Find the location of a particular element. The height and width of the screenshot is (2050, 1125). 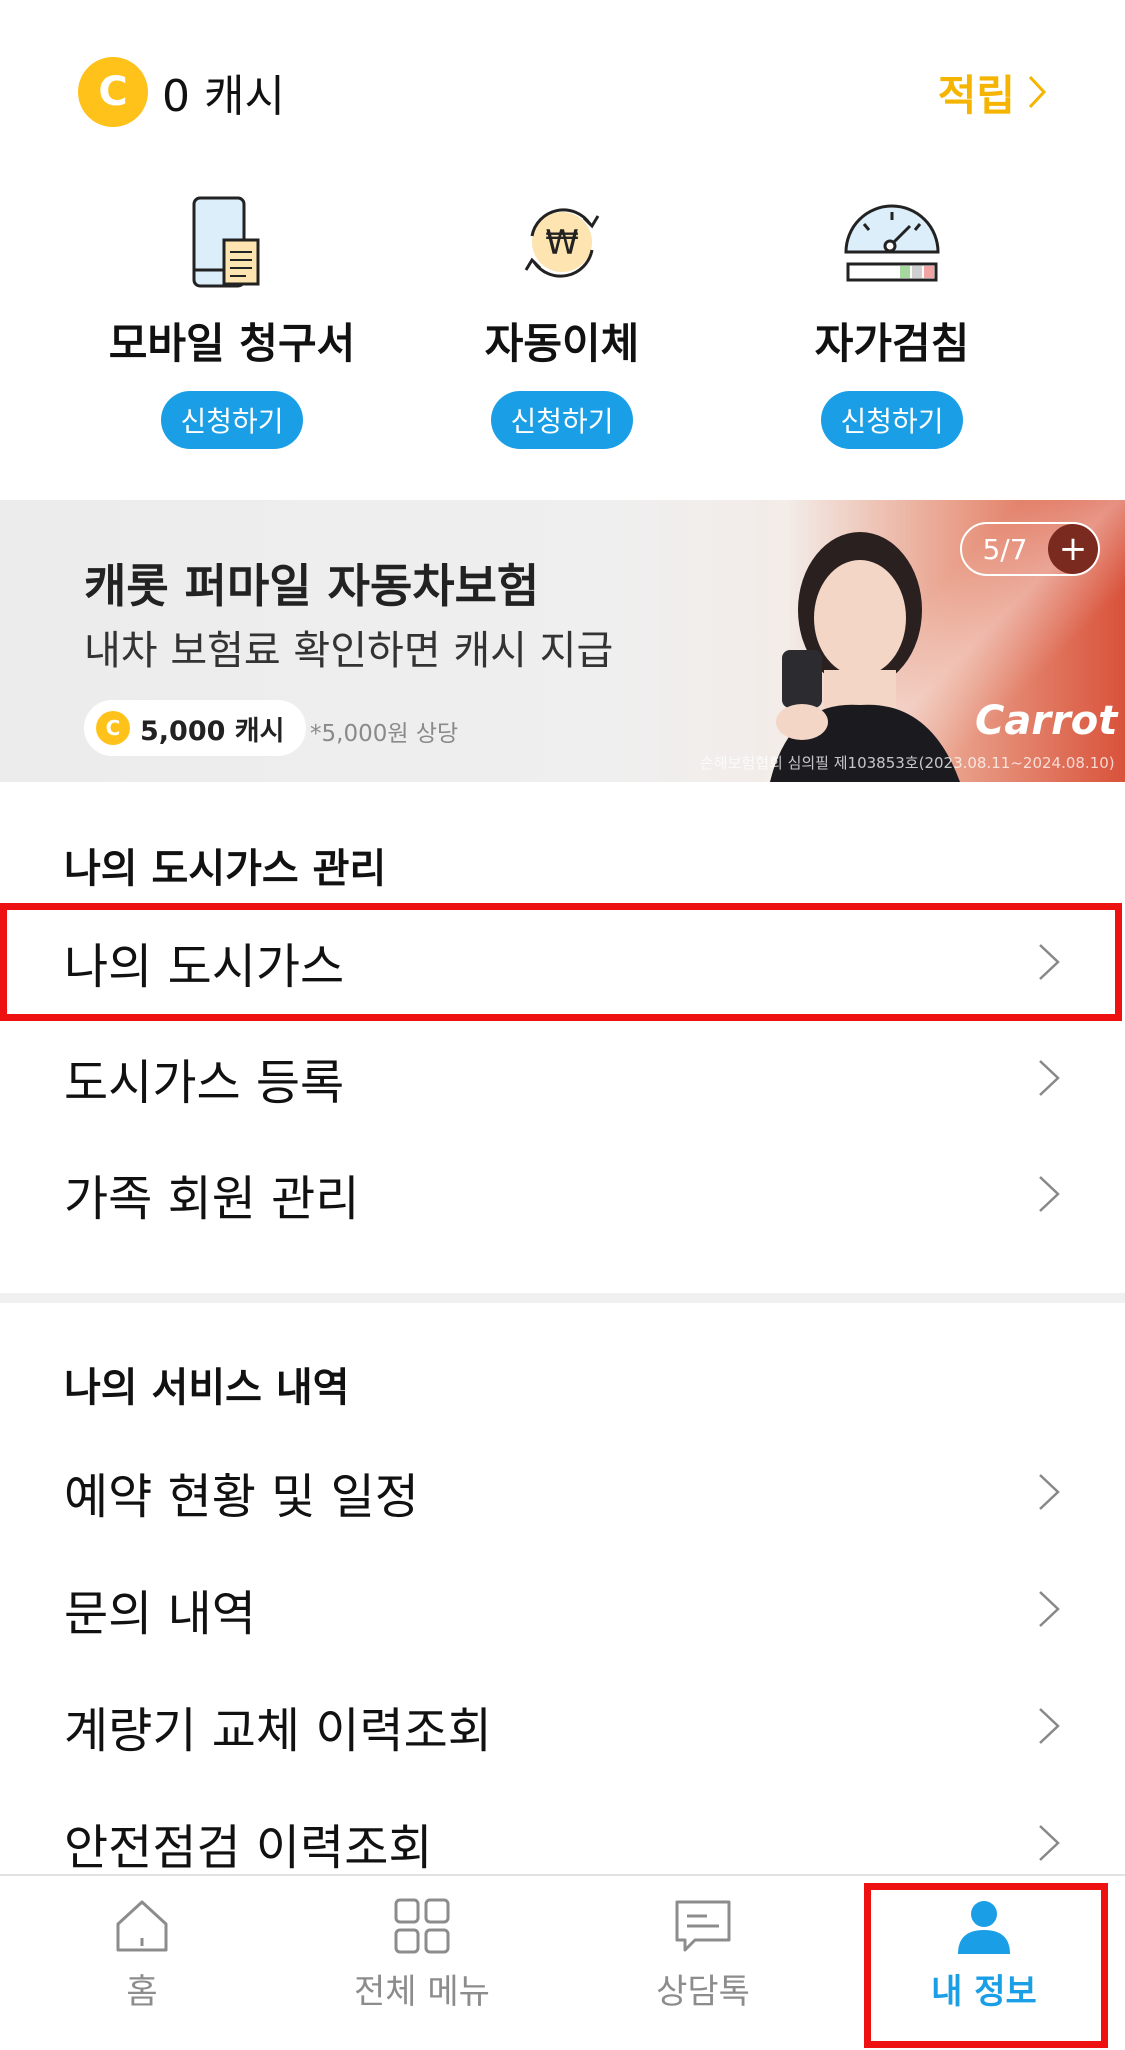

list-item-label: 도시가스 등록 is located at coordinates (204, 1083).